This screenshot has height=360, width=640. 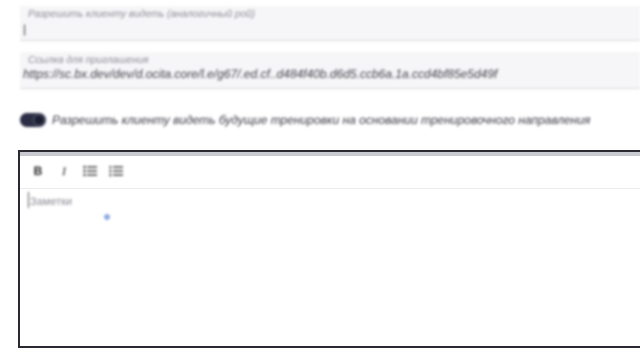 What do you see at coordinates (38, 171) in the screenshot?
I see `bold-button: B` at bounding box center [38, 171].